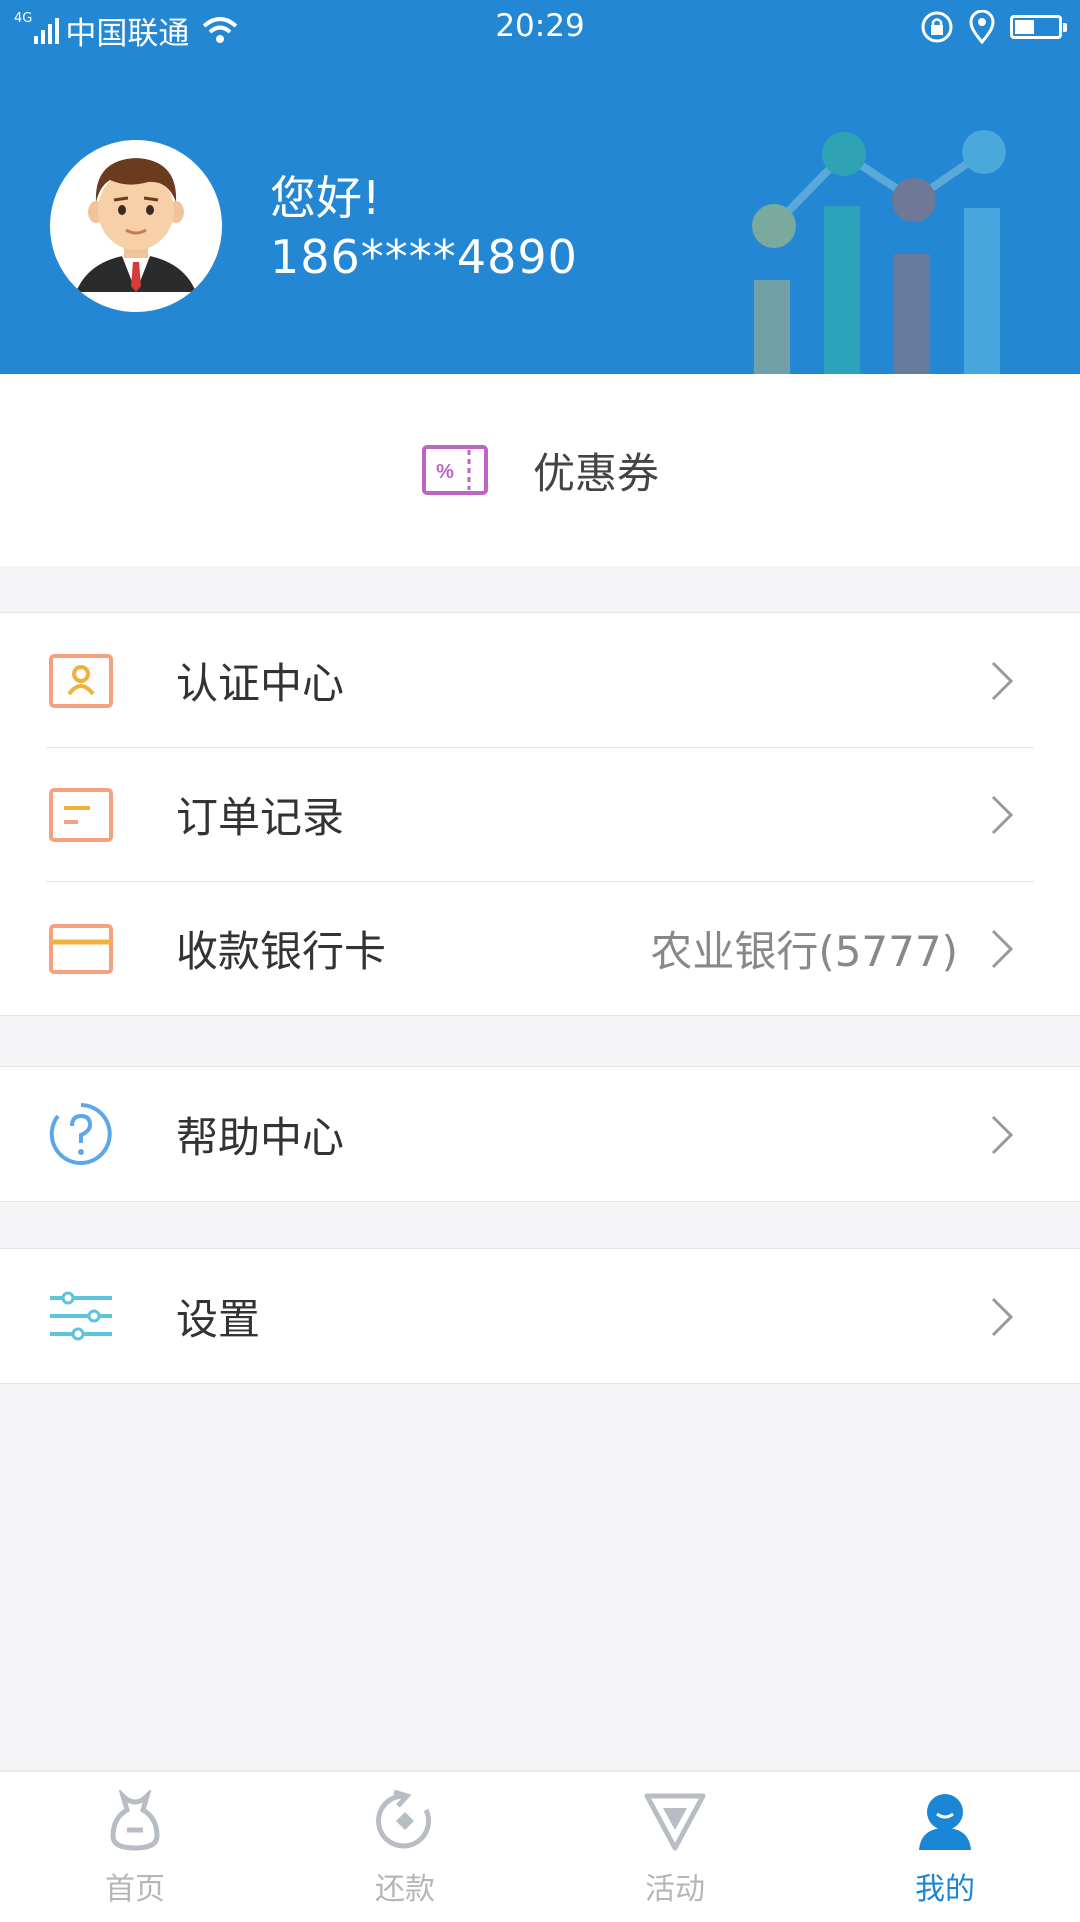 The image size is (1080, 1922). Describe the element at coordinates (80, 1134) in the screenshot. I see `help-icon` at that location.